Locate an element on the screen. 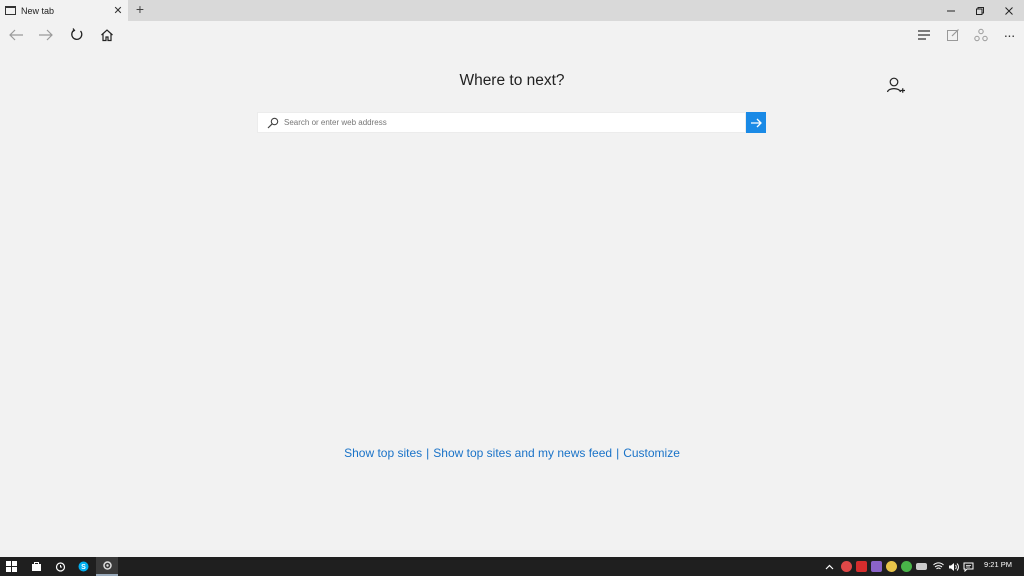 This screenshot has height=576, width=1024. navigation-bar: ··· is located at coordinates (512, 34).